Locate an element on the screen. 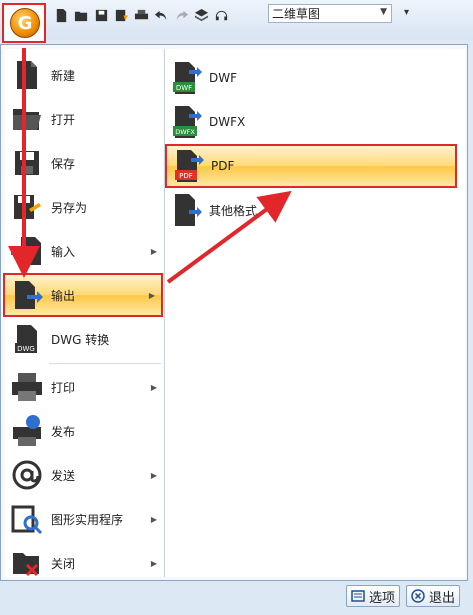 Image resolution: width=473 pixels, height=615 pixels. layers-icon is located at coordinates (201, 15).